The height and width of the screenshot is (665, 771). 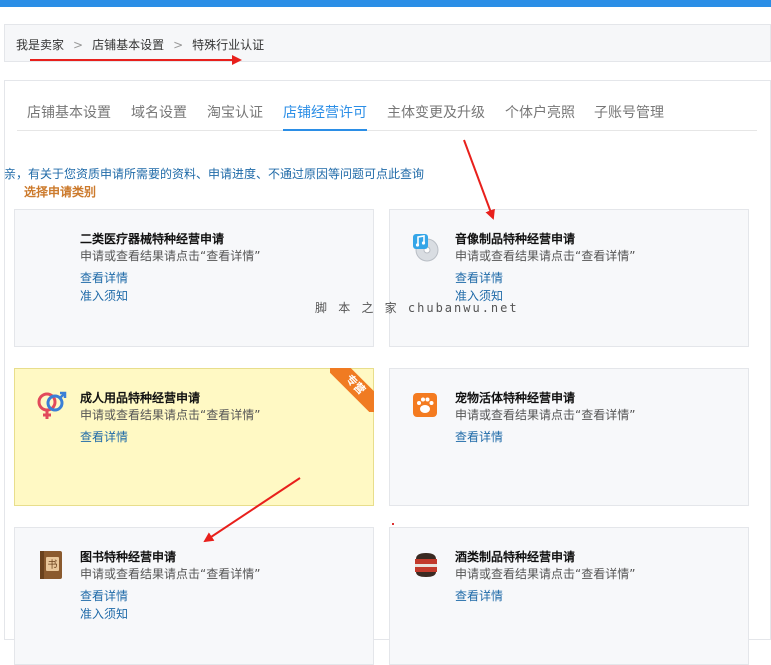 What do you see at coordinates (128, 45) in the screenshot?
I see `breadcrumb-item-shop-settings: 店铺基本设置` at bounding box center [128, 45].